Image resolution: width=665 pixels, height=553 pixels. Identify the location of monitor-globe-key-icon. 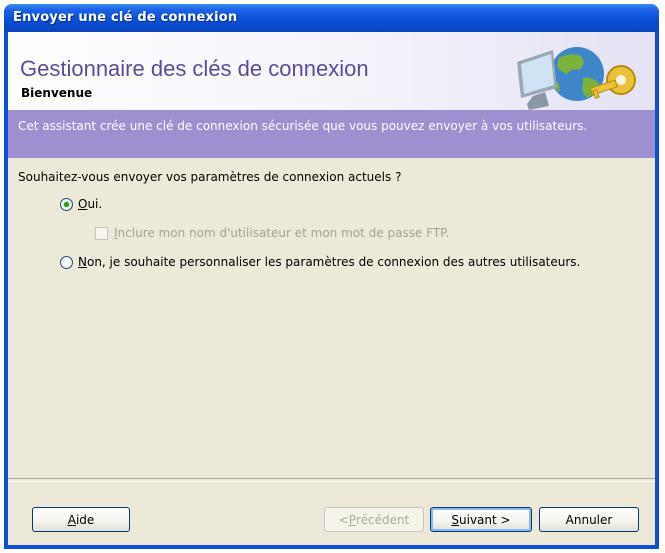
(576, 78).